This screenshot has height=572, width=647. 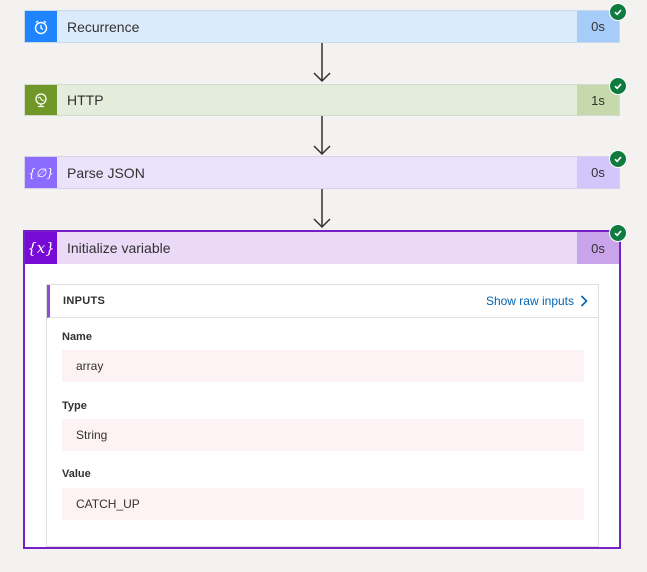 What do you see at coordinates (322, 248) in the screenshot?
I see `step-header: {x} Initialize variable 0s` at bounding box center [322, 248].